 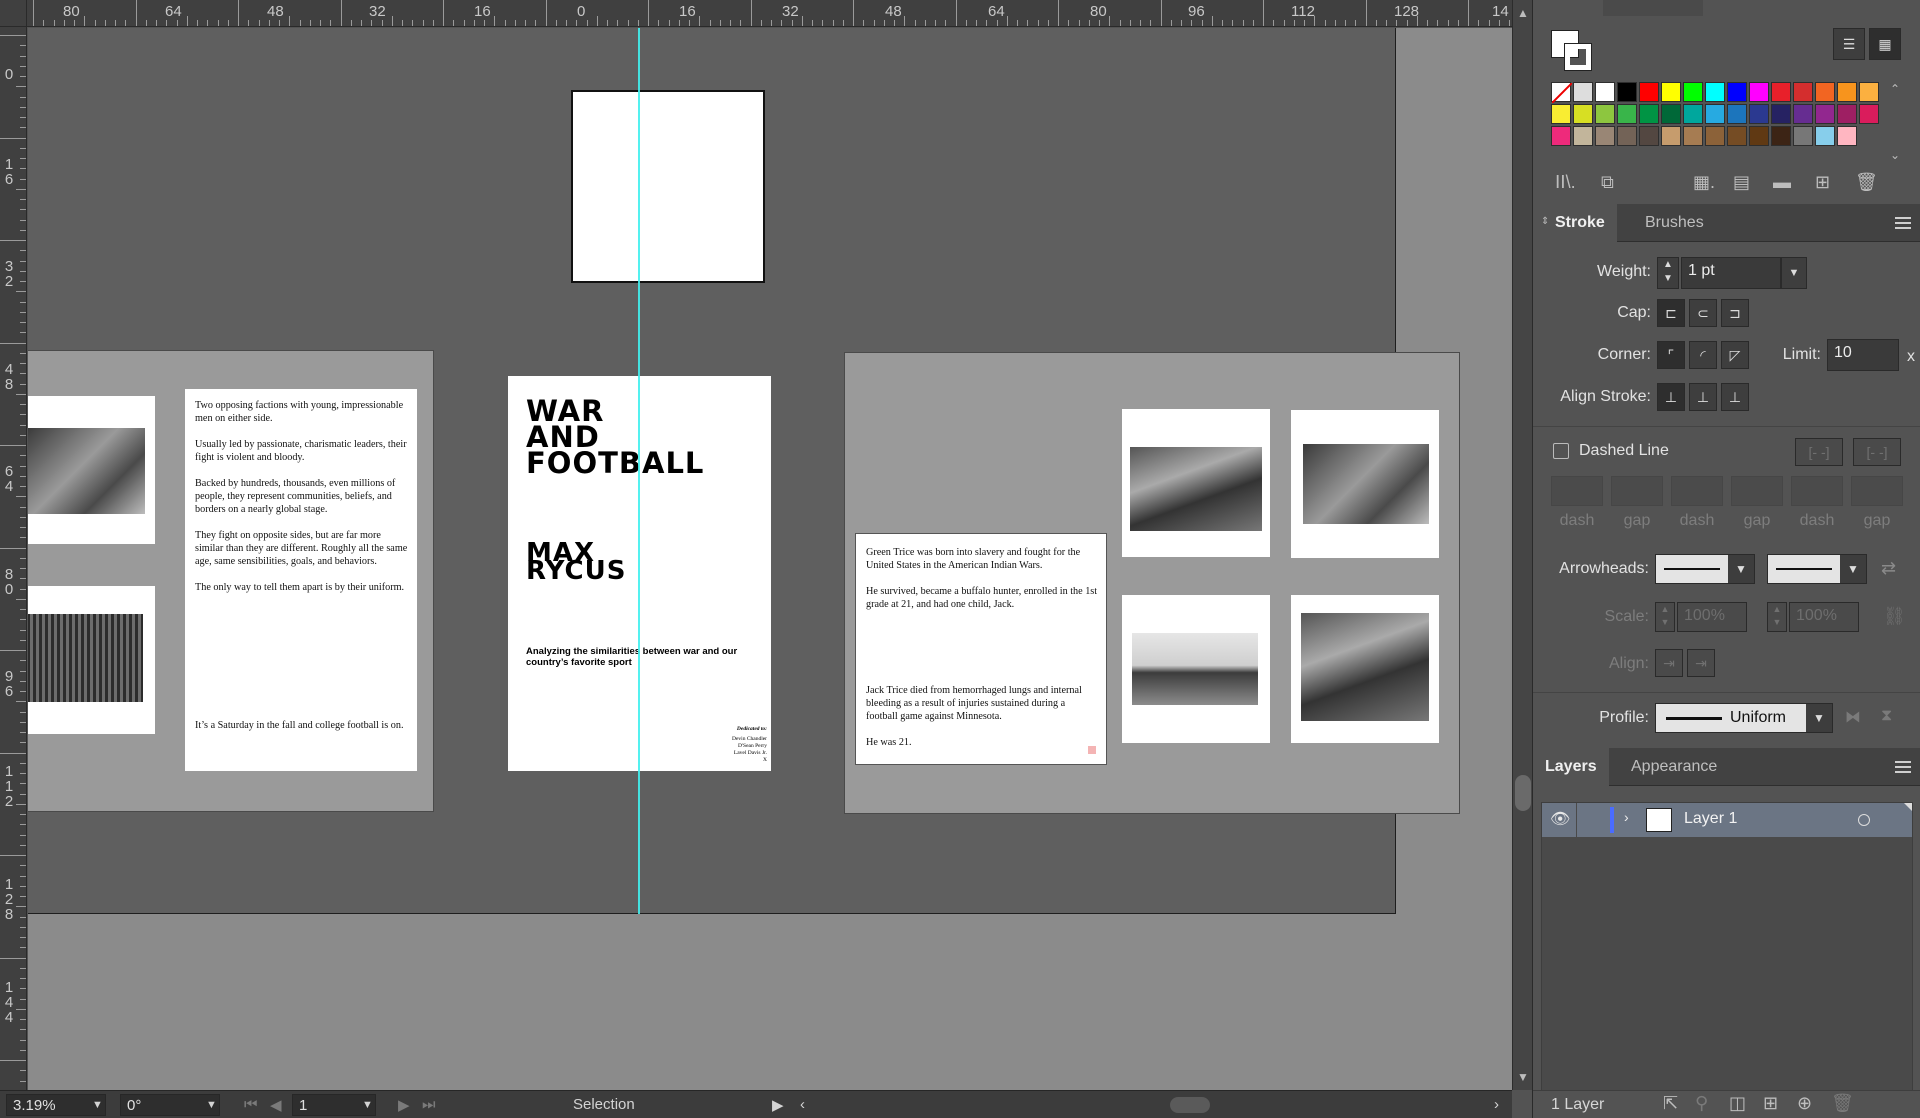 What do you see at coordinates (1853, 717) in the screenshot?
I see `flip-along-icon: ⧓` at bounding box center [1853, 717].